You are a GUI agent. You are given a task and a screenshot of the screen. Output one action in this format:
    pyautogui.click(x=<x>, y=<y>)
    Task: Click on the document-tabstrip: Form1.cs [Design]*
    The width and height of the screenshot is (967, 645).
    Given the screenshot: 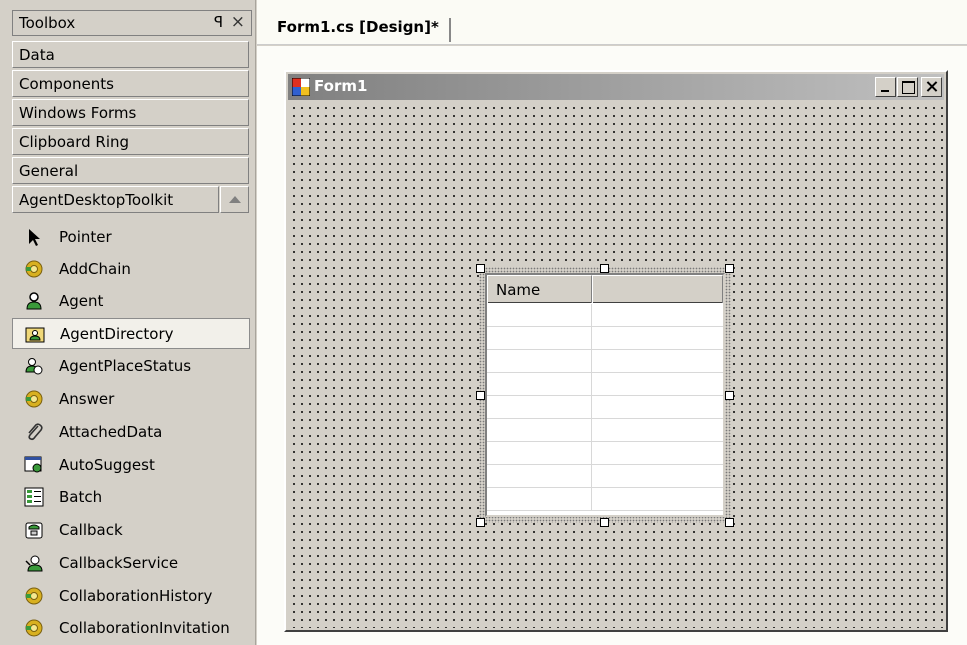 What is the action you would take?
    pyautogui.click(x=612, y=22)
    